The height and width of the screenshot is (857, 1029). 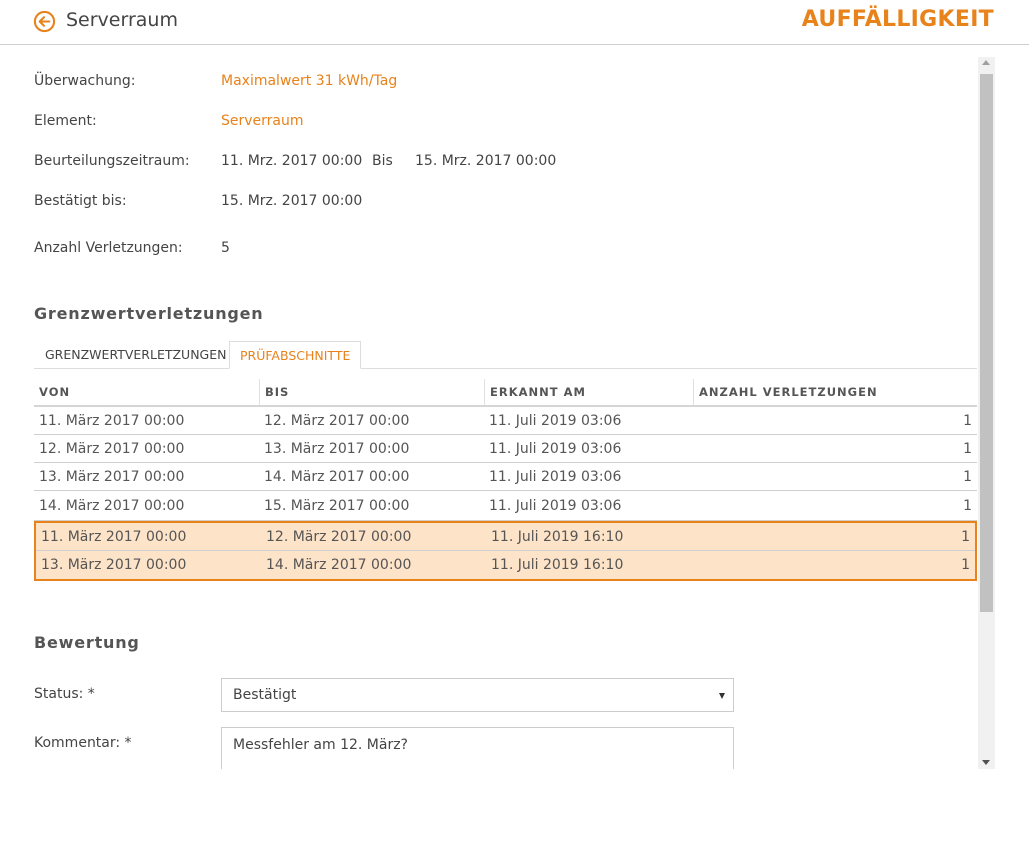 I want to click on tab-test-sections: PRÜFABSCHNITTE, so click(x=295, y=355).